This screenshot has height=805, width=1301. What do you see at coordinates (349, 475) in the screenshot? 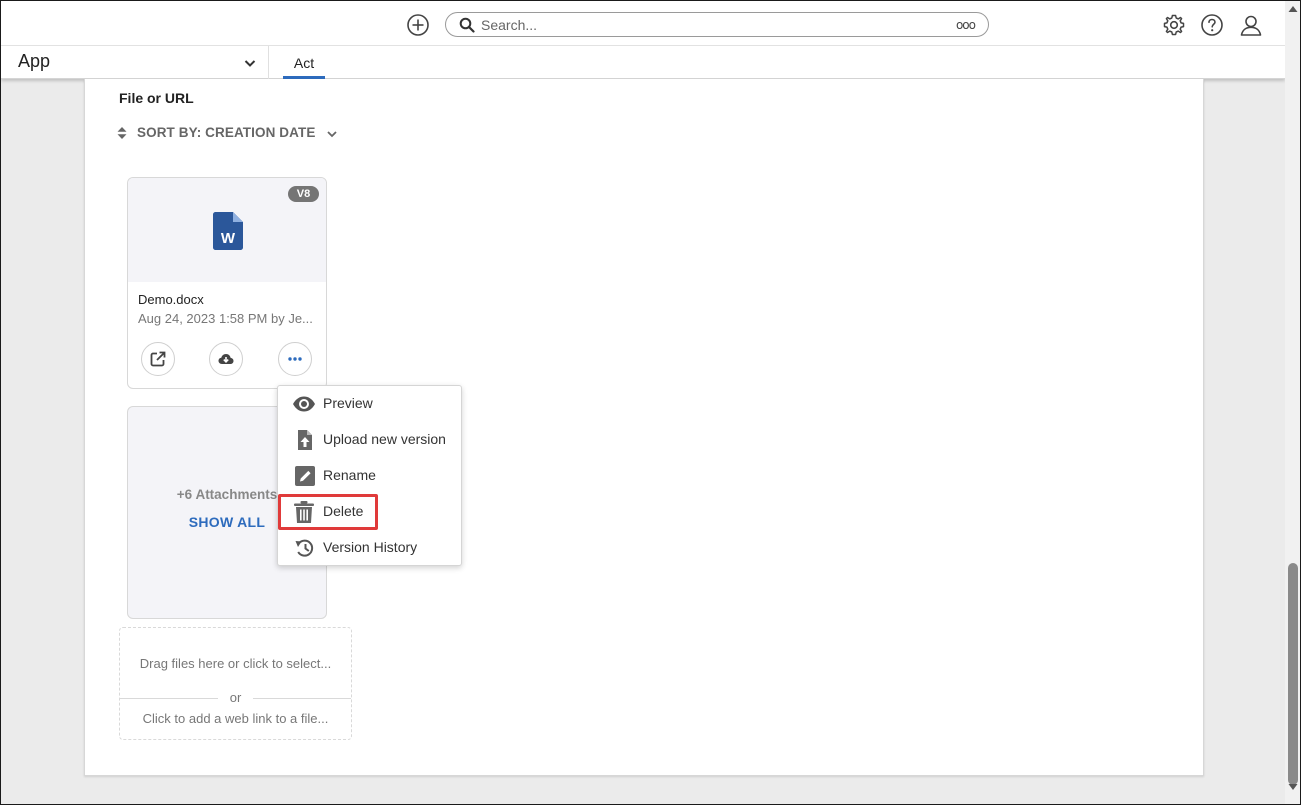
I see `menu-item-label: Rename` at bounding box center [349, 475].